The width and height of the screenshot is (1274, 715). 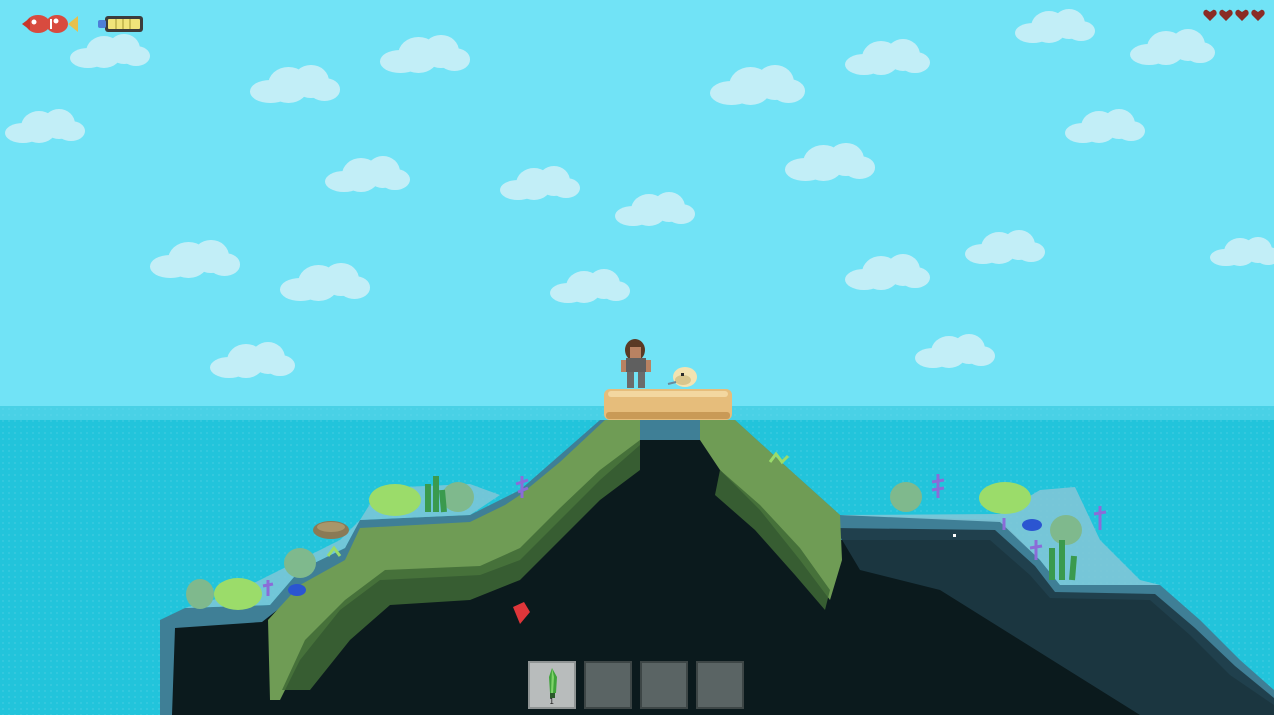 What do you see at coordinates (395, 500) in the screenshot?
I see `seaweed-bush` at bounding box center [395, 500].